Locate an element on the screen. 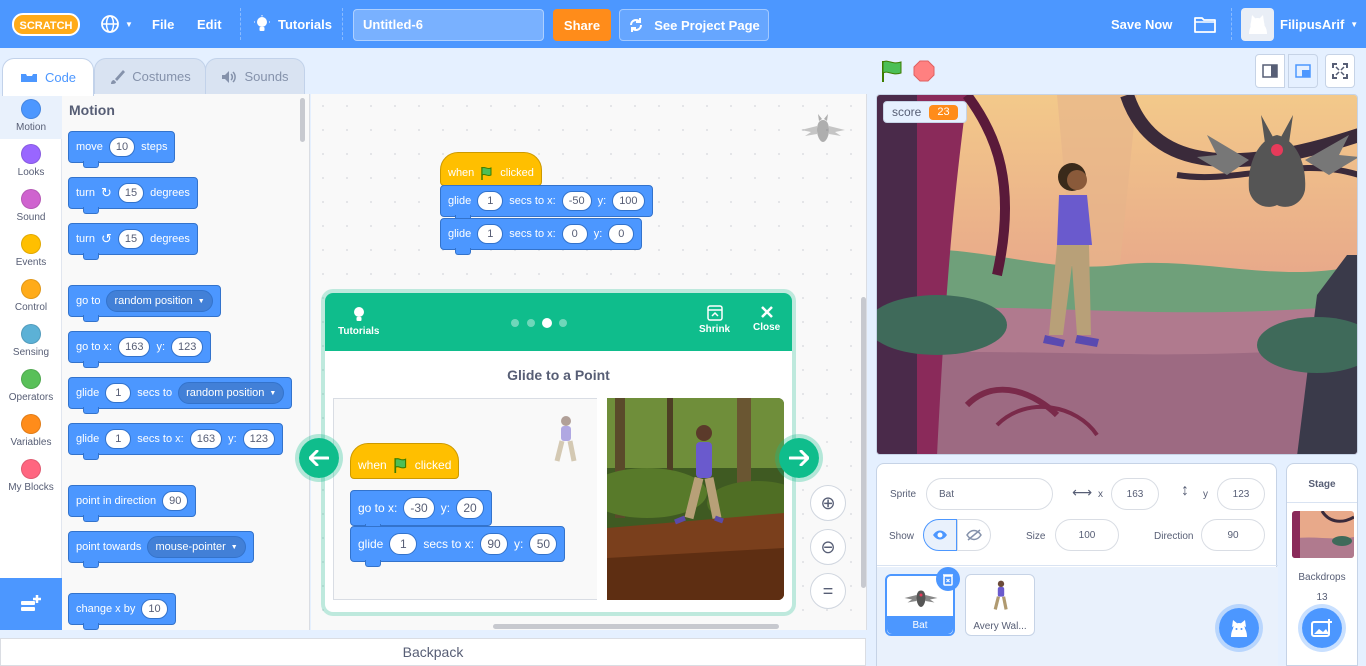 The width and height of the screenshot is (1366, 666). score-monitor: score 23 is located at coordinates (925, 112).